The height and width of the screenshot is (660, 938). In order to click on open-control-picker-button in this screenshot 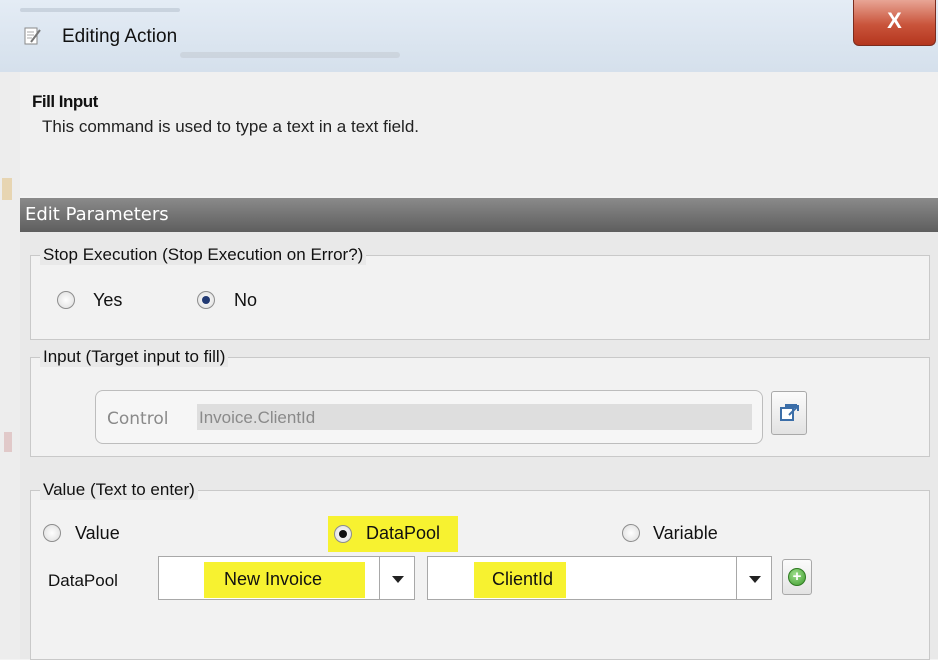, I will do `click(789, 413)`.